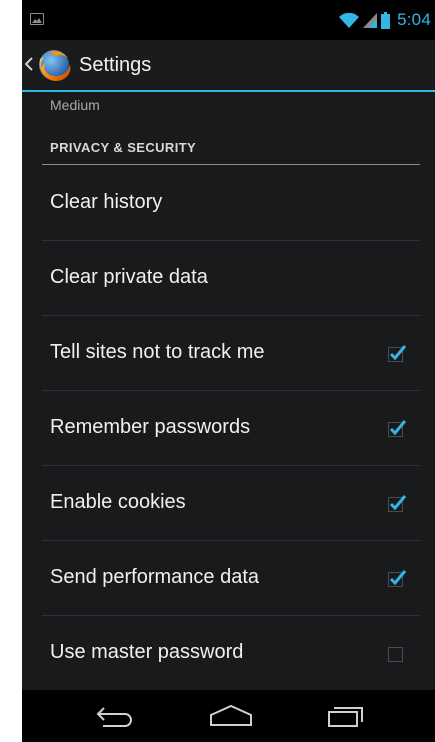 Image resolution: width=435 pixels, height=742 pixels. Describe the element at coordinates (123, 147) in the screenshot. I see `category-header: PRIVACY & SECURITY` at that location.